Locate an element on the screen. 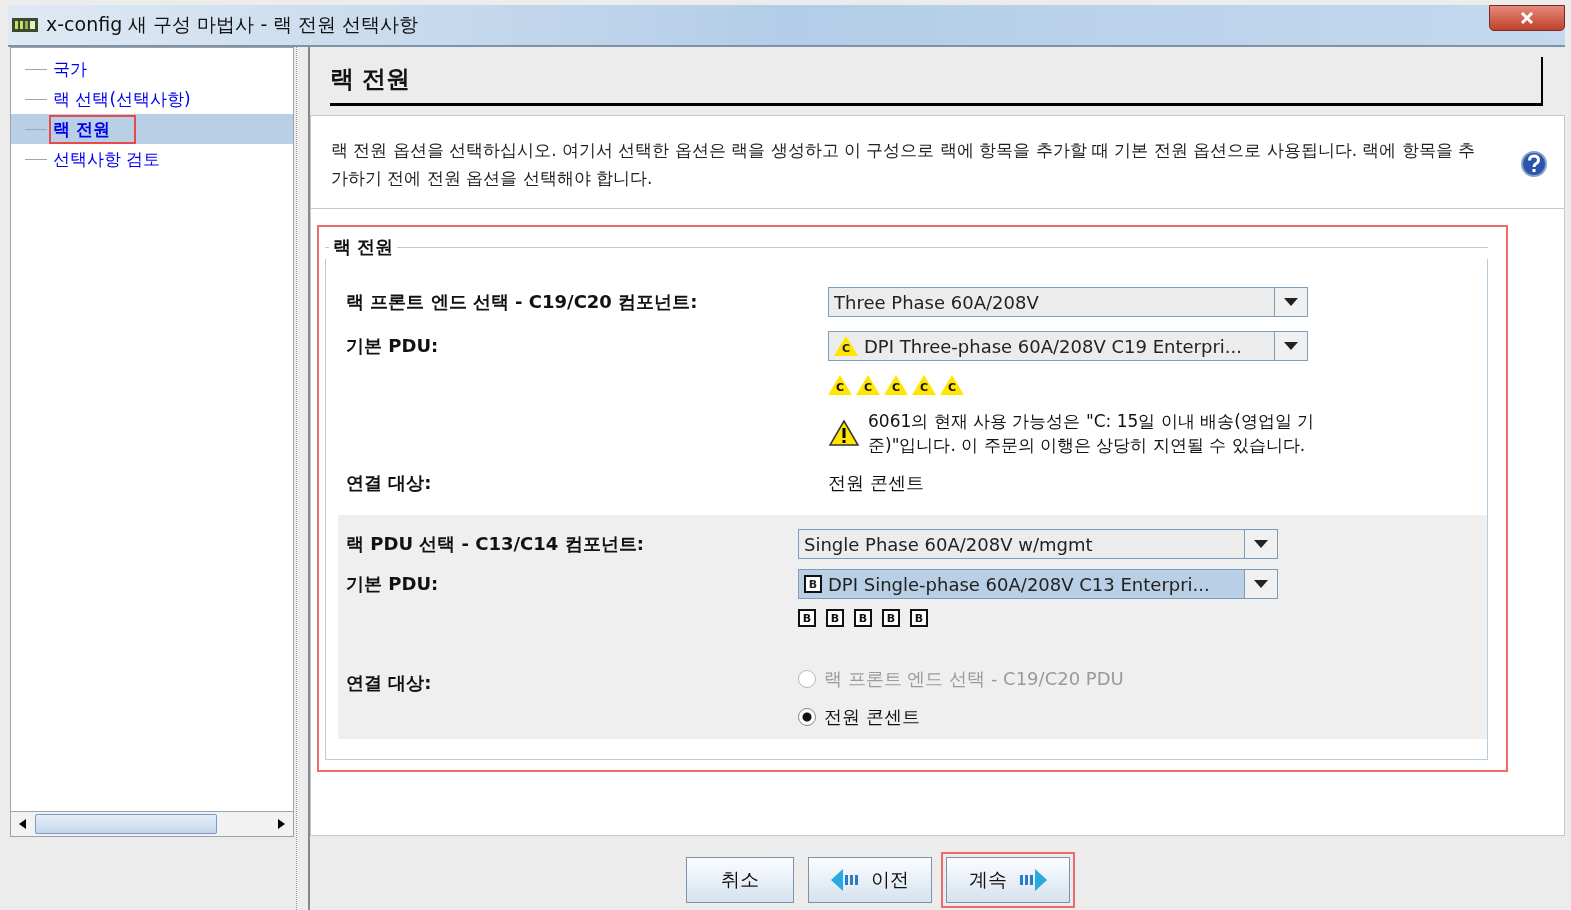 This screenshot has width=1571, height=910. dropdown: Single Phase 60A/208V w/mgmt is located at coordinates (1038, 544).